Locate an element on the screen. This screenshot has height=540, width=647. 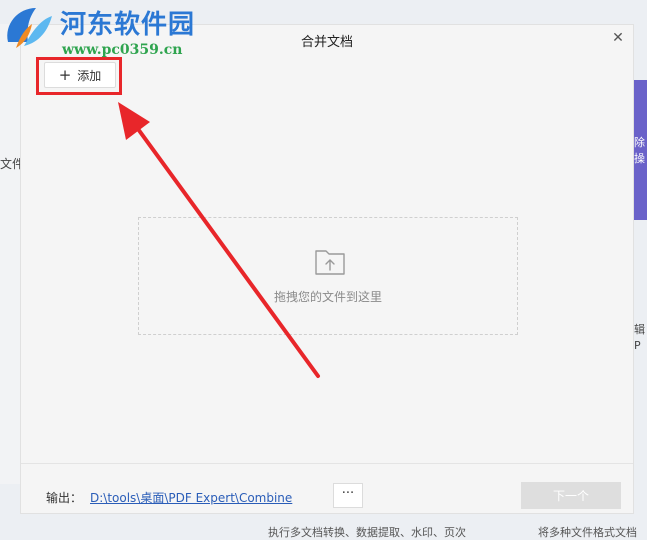
browse-output-button: ··· is located at coordinates (348, 495).